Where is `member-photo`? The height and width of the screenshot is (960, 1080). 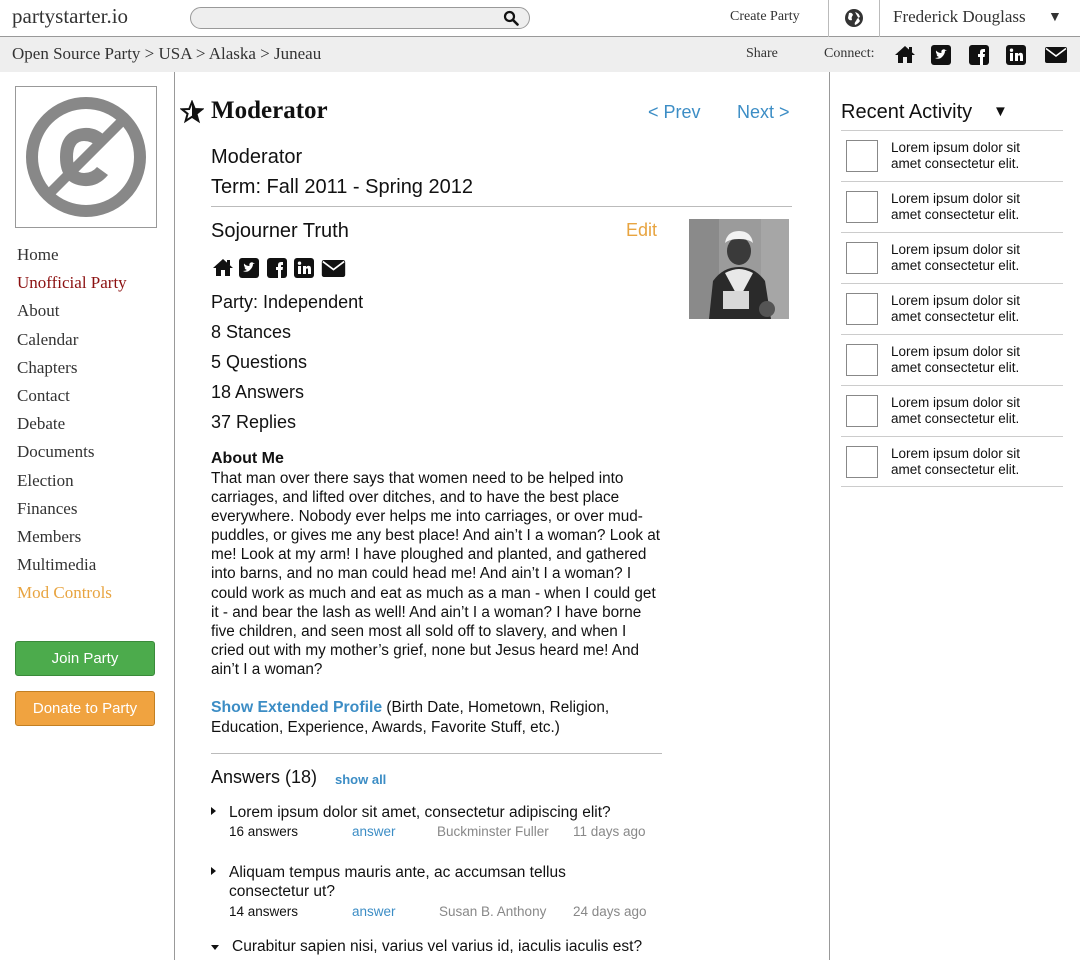 member-photo is located at coordinates (739, 269).